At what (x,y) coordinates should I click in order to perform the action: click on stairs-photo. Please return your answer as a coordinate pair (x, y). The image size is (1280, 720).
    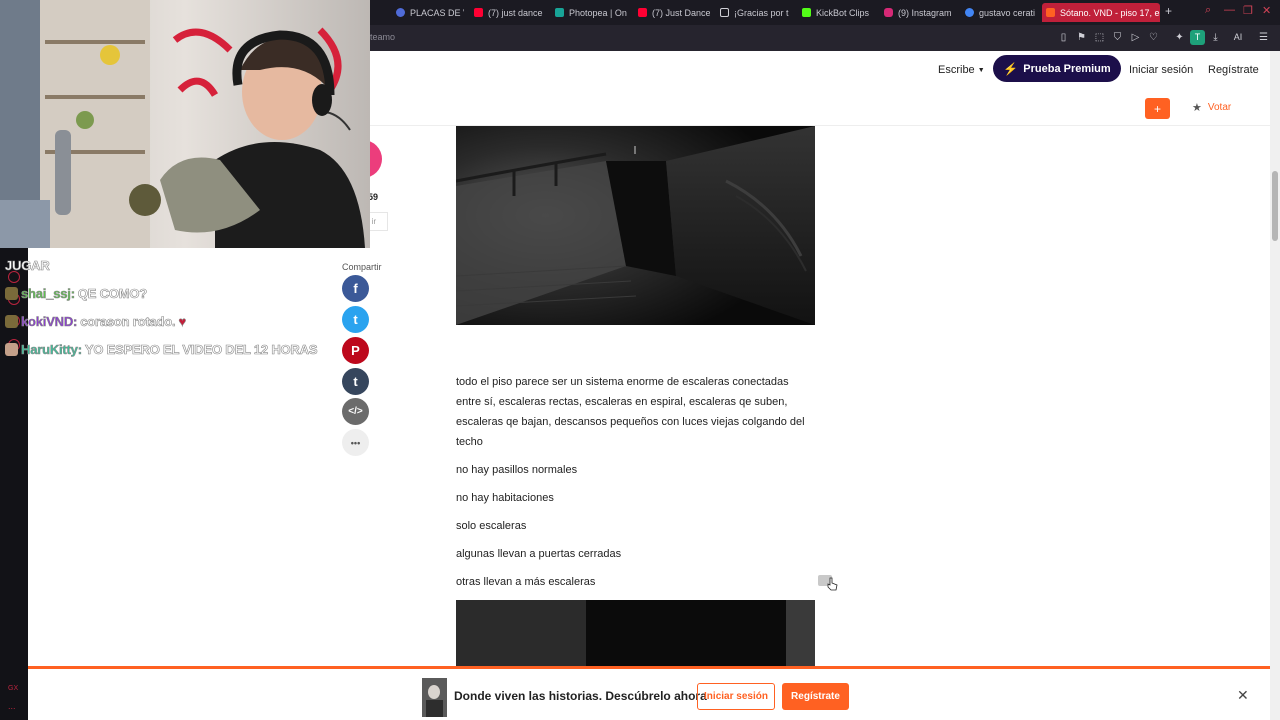
    Looking at the image, I should click on (635, 633).